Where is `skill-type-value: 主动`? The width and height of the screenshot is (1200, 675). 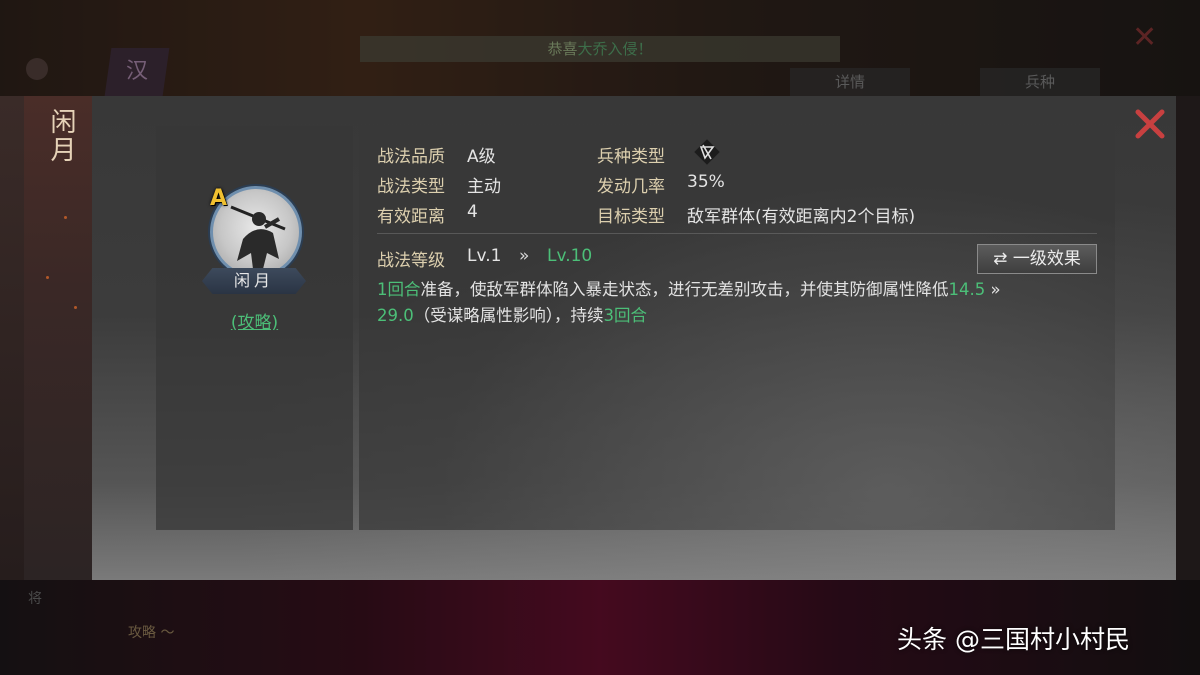 skill-type-value: 主动 is located at coordinates (484, 187).